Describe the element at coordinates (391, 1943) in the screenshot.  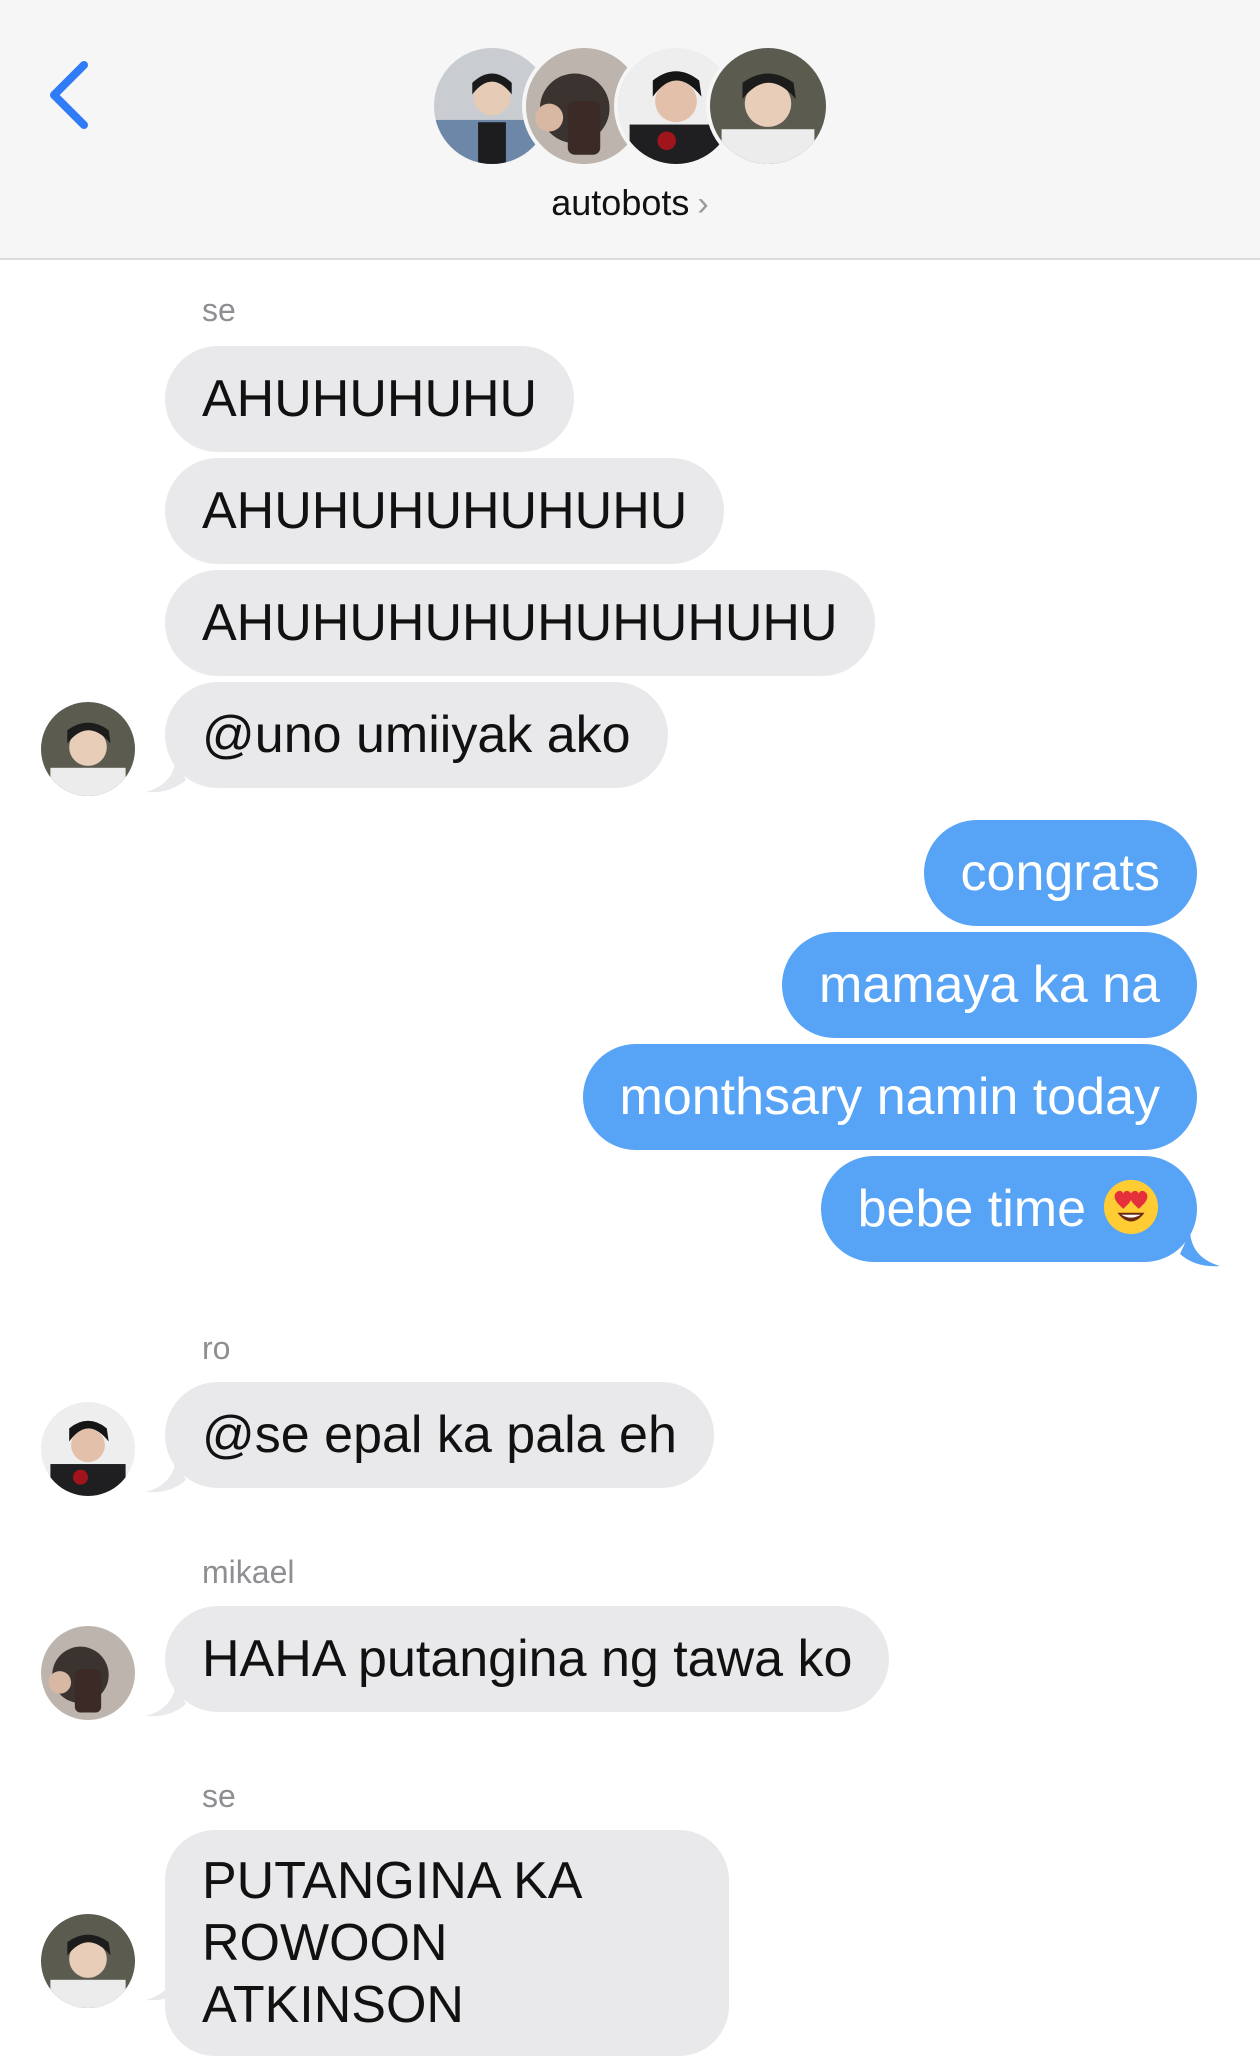
I see `message-text: PUTANGINA KA ROWOON ATKINSON` at that location.